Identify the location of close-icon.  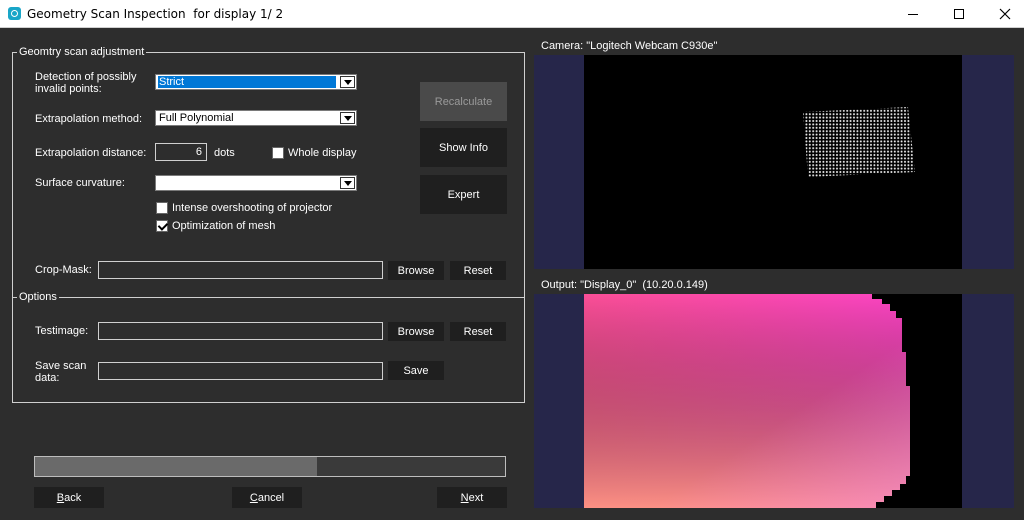
(1005, 14).